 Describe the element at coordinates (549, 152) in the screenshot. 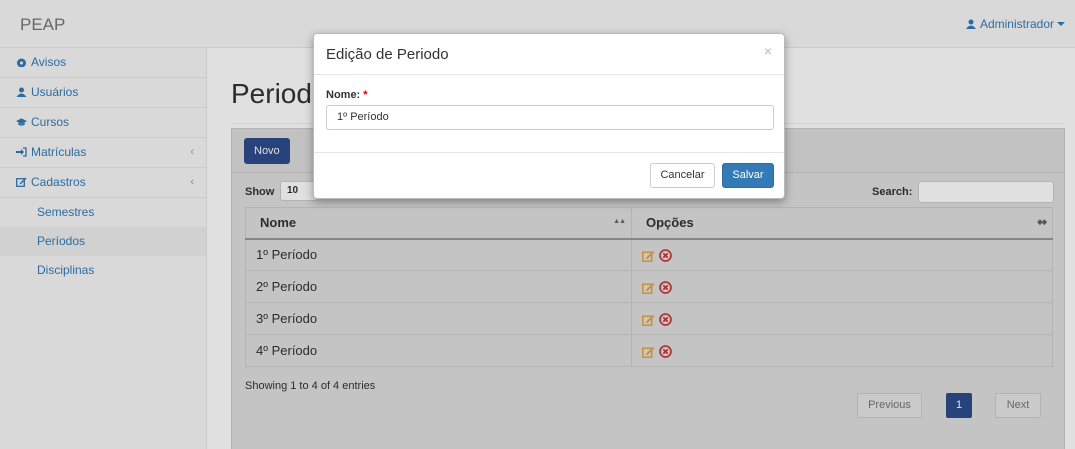

I see `modal-footer-divider` at that location.